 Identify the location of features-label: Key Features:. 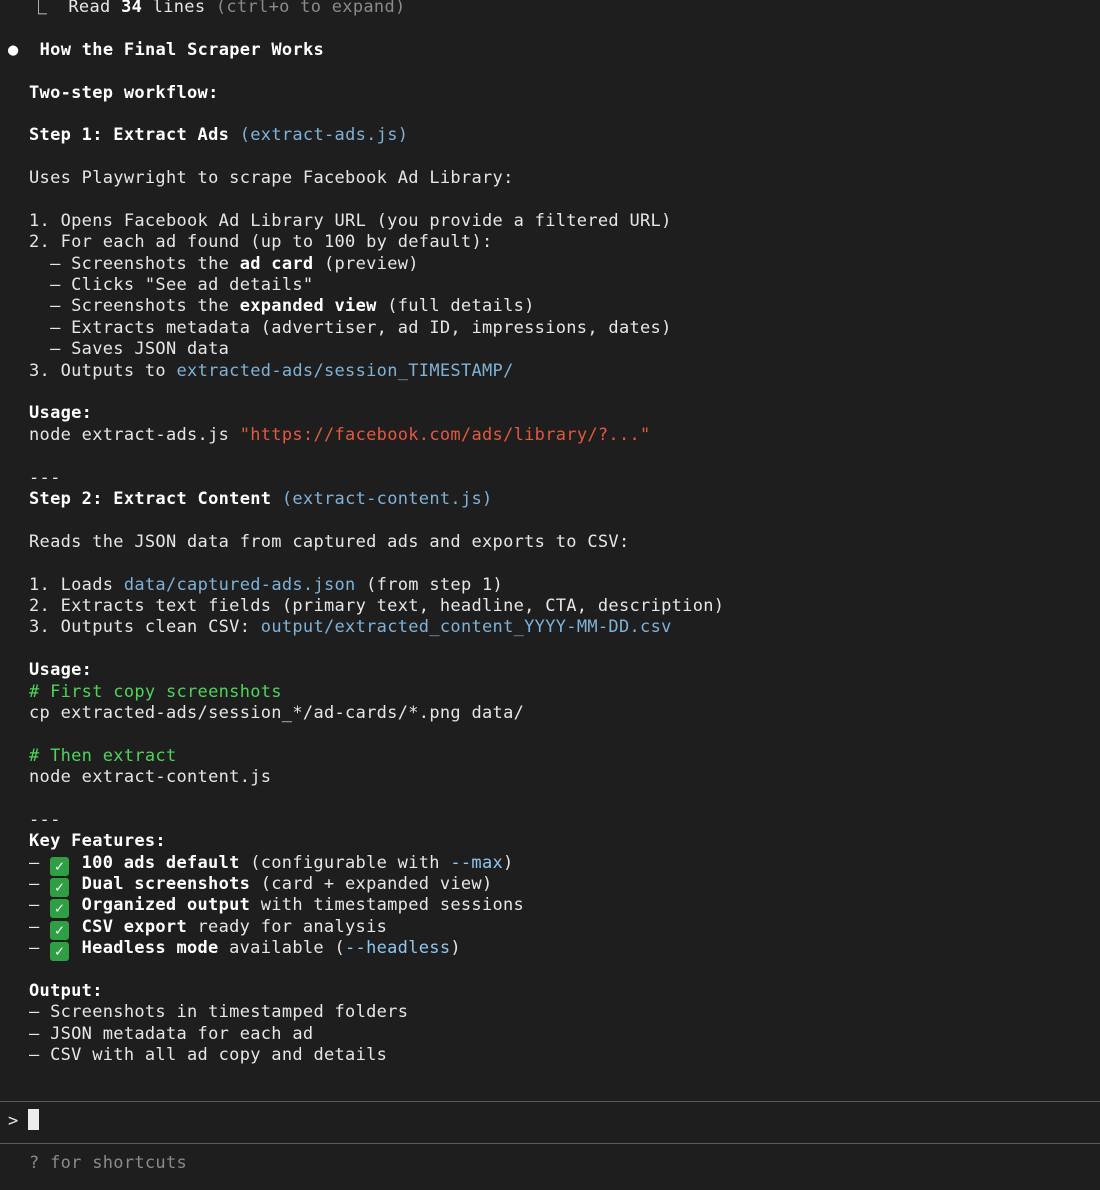
(97, 841).